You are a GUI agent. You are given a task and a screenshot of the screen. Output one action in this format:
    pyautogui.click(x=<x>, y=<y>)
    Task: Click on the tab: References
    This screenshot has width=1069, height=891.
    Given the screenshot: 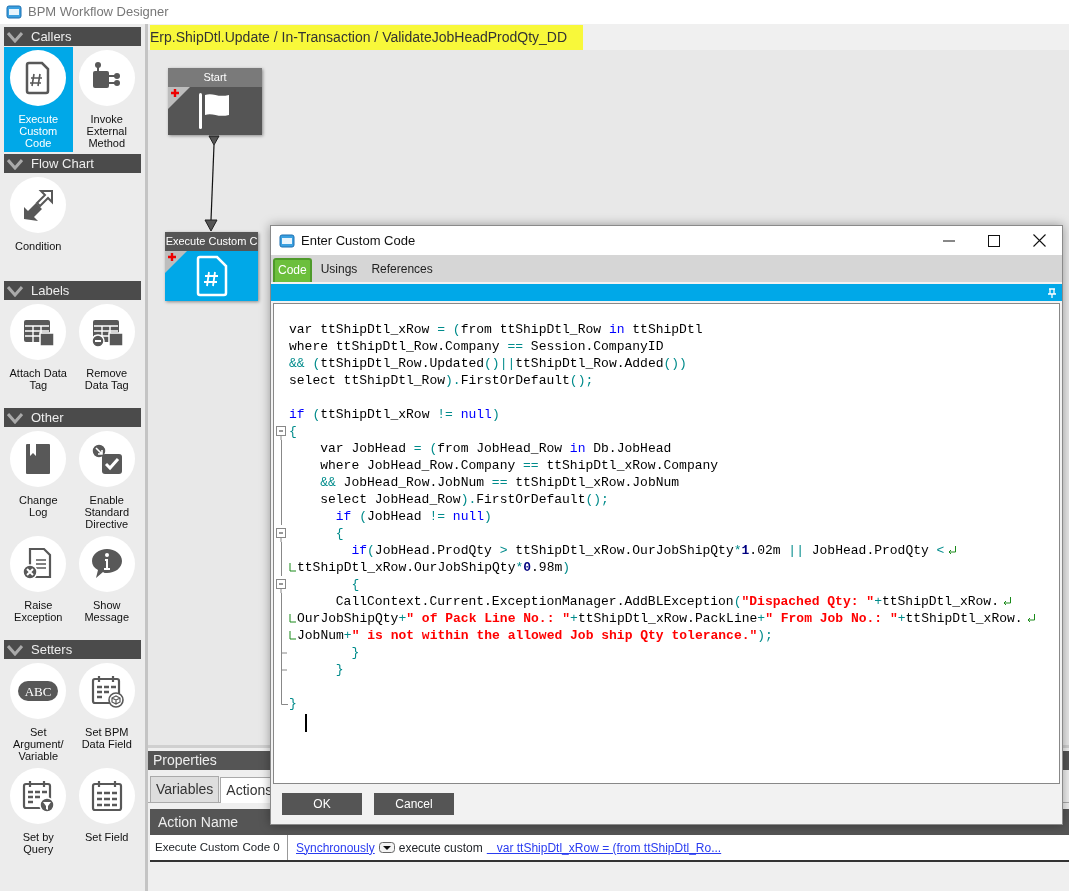 What is the action you would take?
    pyautogui.click(x=402, y=269)
    